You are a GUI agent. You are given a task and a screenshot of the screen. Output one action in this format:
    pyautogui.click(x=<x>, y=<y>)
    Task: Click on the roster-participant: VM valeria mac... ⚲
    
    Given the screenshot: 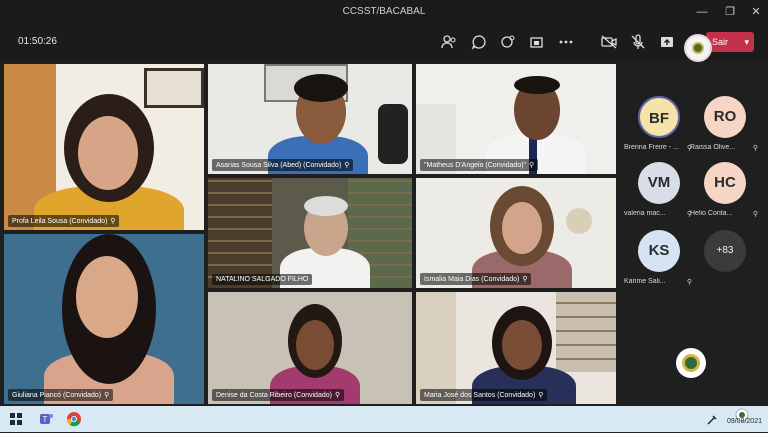 What is the action you would take?
    pyautogui.click(x=659, y=194)
    